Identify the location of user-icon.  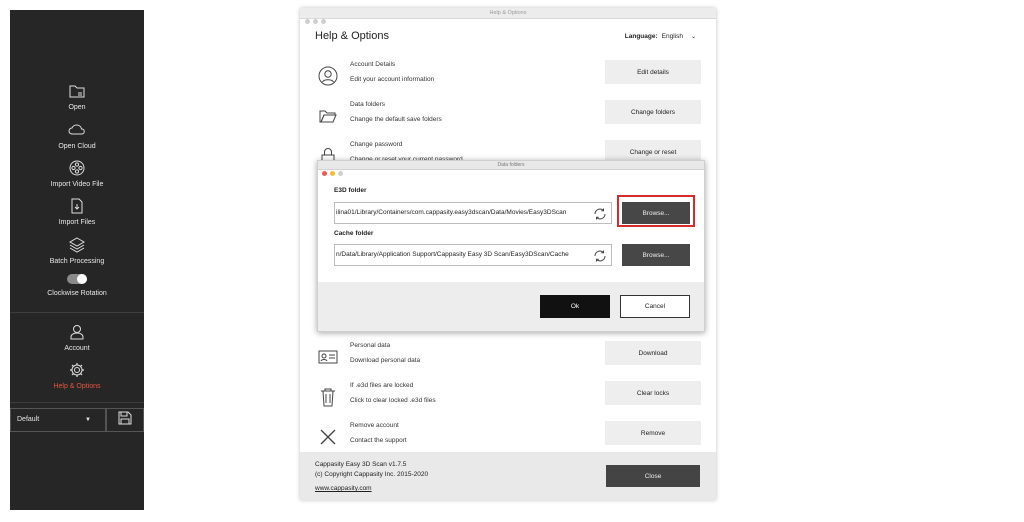
(77, 332).